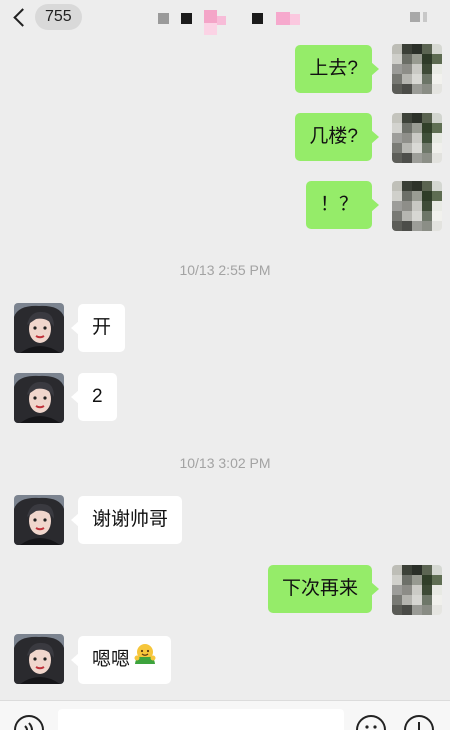 The image size is (450, 730). What do you see at coordinates (419, 726) in the screenshot?
I see `plus-icon` at bounding box center [419, 726].